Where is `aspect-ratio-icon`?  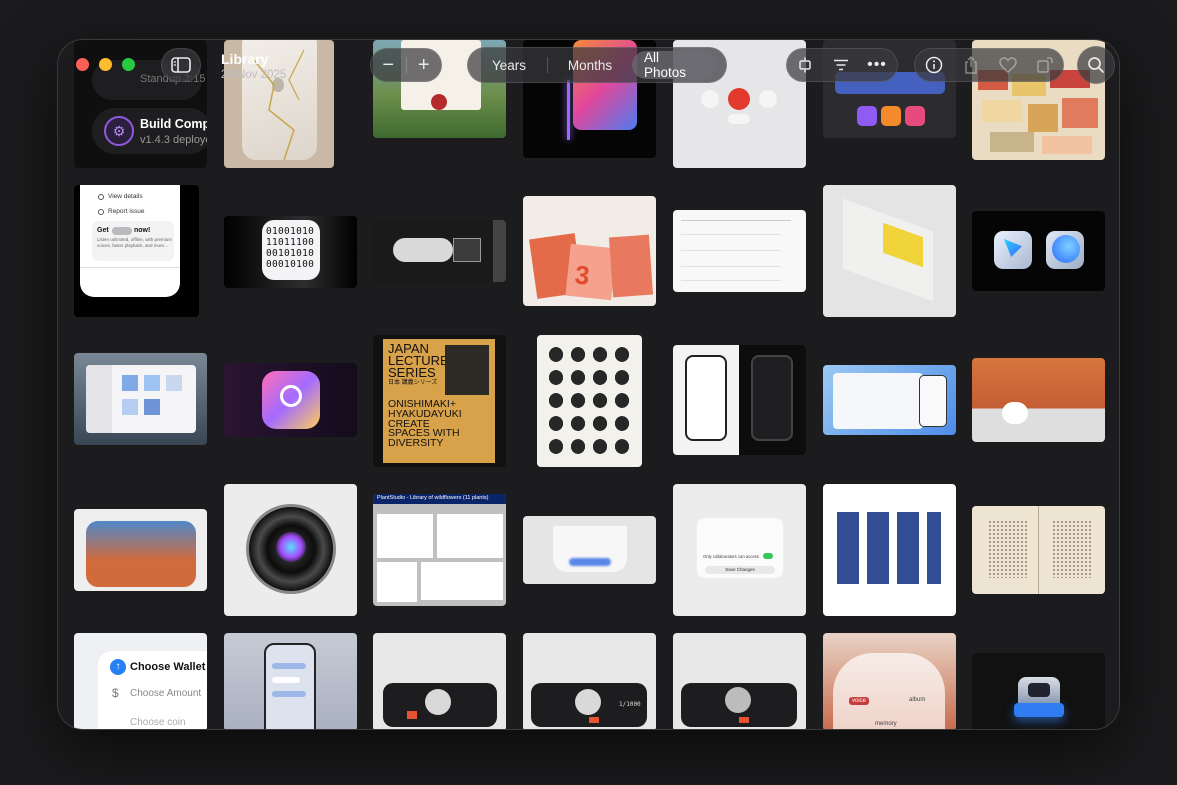 aspect-ratio-icon is located at coordinates (805, 65).